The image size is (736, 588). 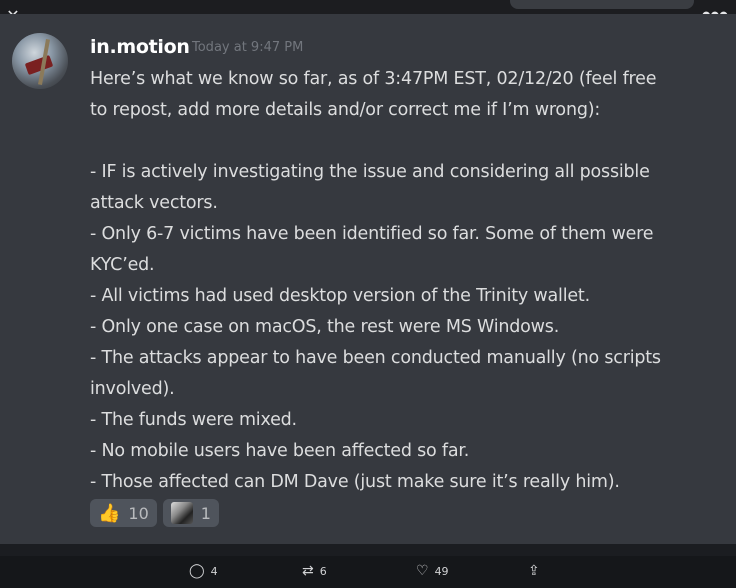 I want to click on message-line: - The funds were mixed., so click(x=193, y=420).